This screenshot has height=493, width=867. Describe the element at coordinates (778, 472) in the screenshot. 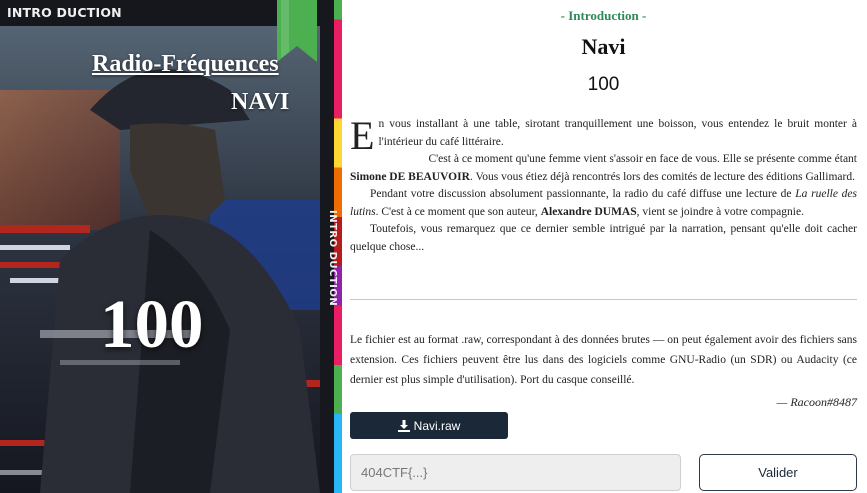

I see `submit-button: Valider` at that location.